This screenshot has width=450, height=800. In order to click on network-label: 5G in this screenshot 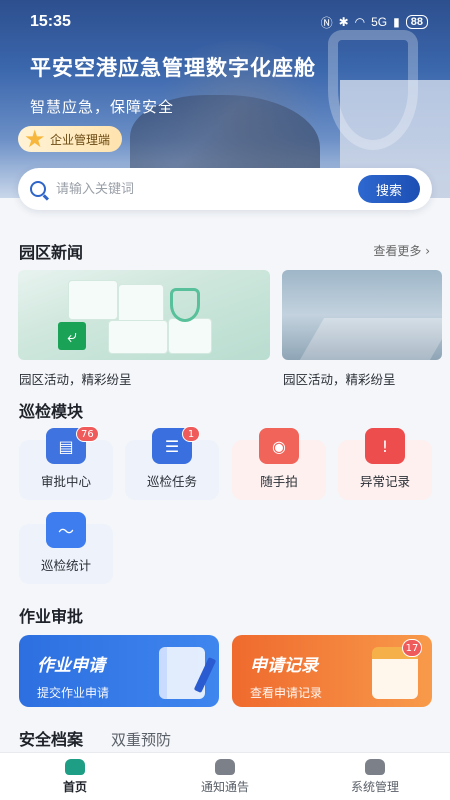, I will do `click(379, 22)`.